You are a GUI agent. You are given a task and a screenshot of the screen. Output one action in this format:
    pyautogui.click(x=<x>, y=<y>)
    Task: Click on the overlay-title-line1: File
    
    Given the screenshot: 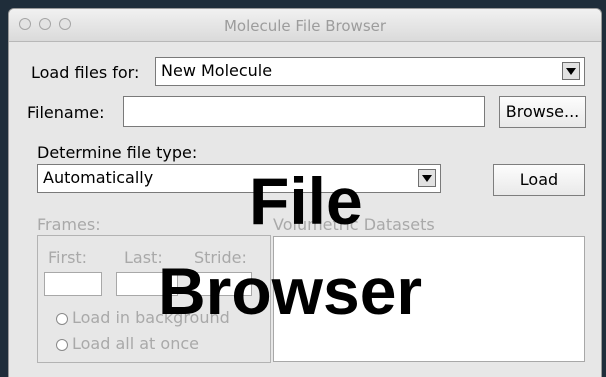 What is the action you would take?
    pyautogui.click(x=306, y=201)
    